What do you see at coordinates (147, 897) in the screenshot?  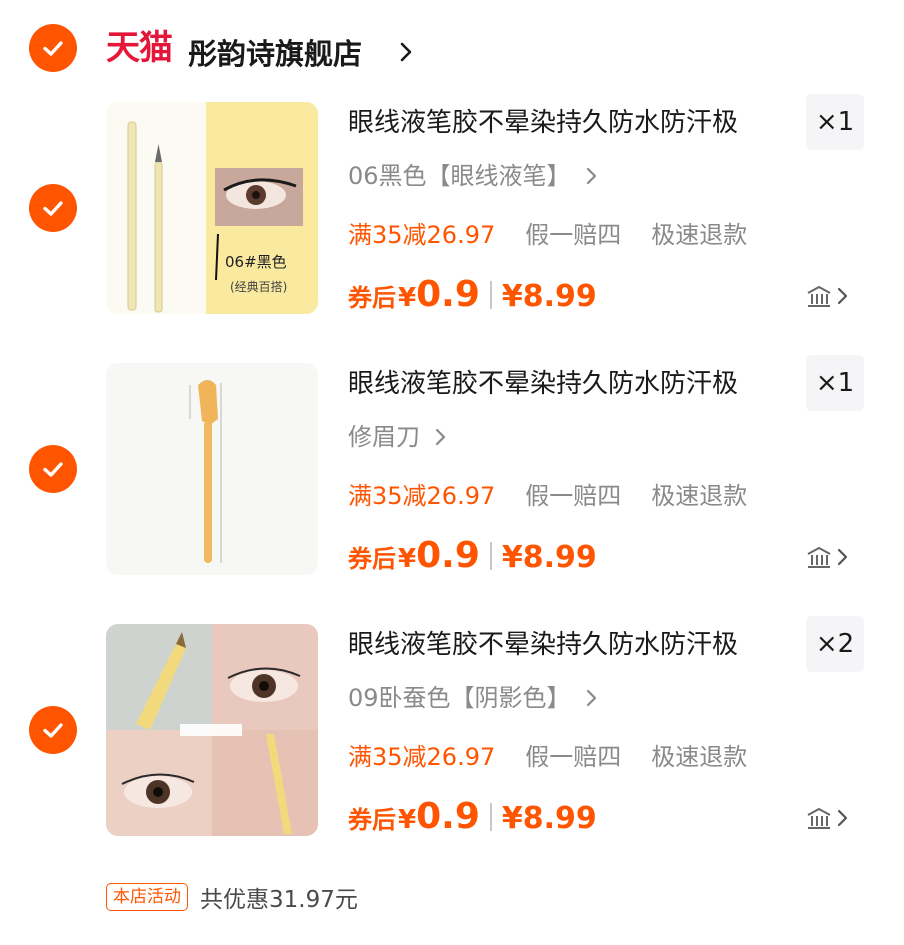 I see `shop-activity-badge: 本店活动` at bounding box center [147, 897].